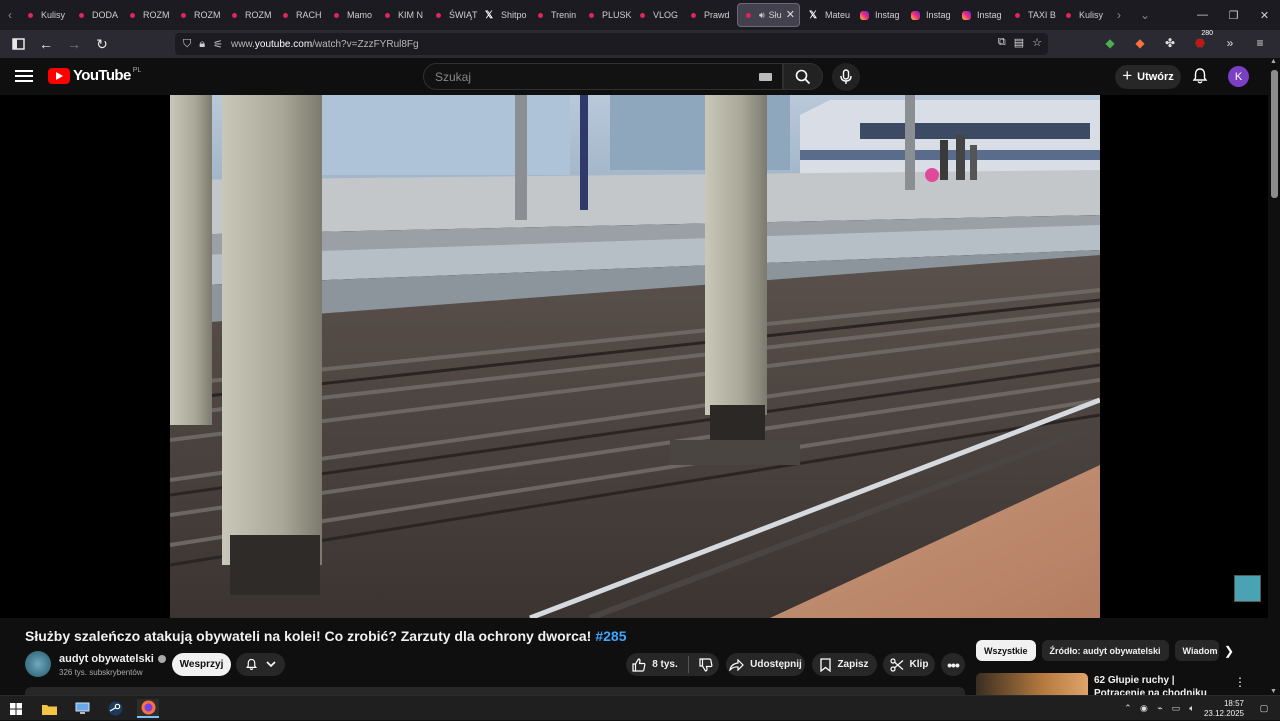 The height and width of the screenshot is (721, 1280). What do you see at coordinates (187, 44) in the screenshot?
I see `tracking-shield-icon: ⛉` at bounding box center [187, 44].